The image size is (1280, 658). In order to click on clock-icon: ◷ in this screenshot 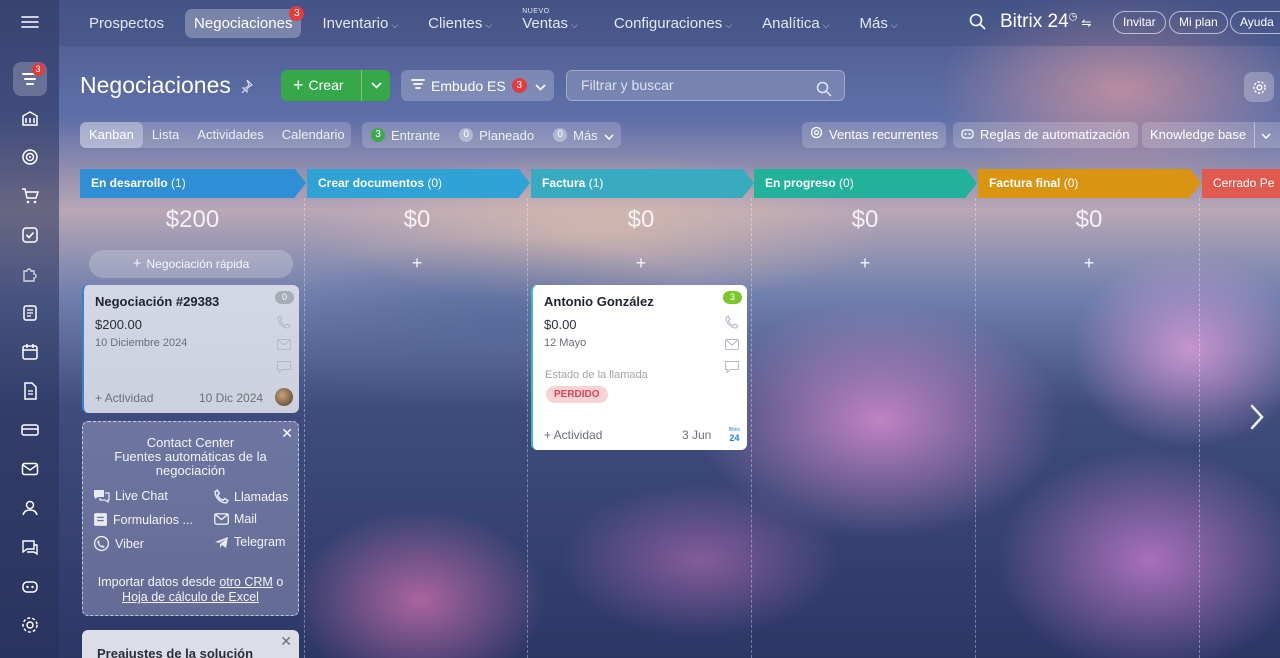, I will do `click(1073, 17)`.